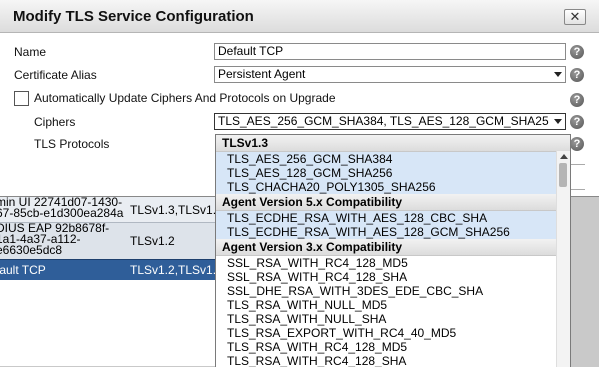 The height and width of the screenshot is (367, 599). Describe the element at coordinates (577, 177) in the screenshot. I see `tls-protocols-field` at that location.